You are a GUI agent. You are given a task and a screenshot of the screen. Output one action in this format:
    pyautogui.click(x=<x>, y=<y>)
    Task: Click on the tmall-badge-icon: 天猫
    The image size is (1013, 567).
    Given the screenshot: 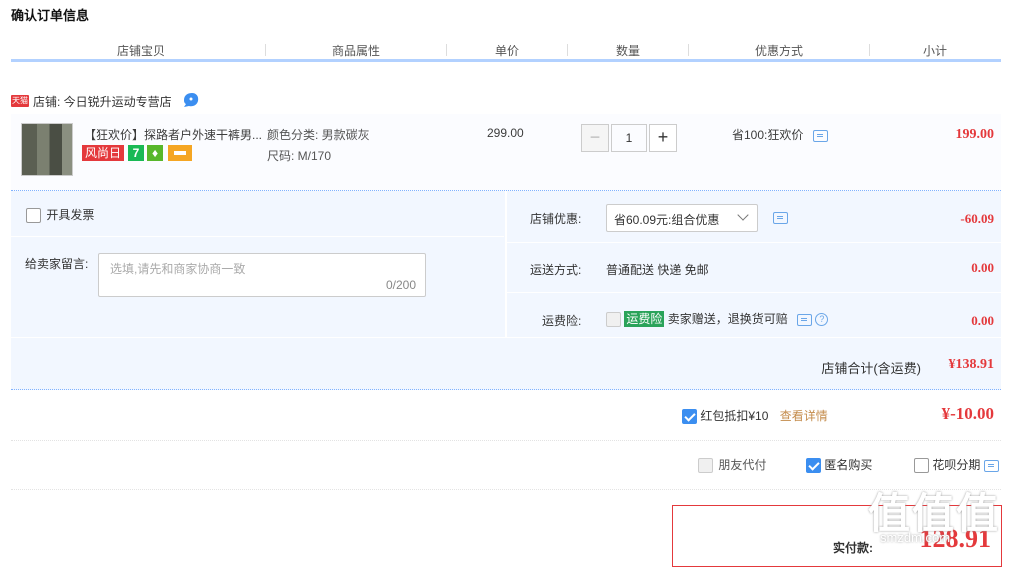 What is the action you would take?
    pyautogui.click(x=20, y=101)
    